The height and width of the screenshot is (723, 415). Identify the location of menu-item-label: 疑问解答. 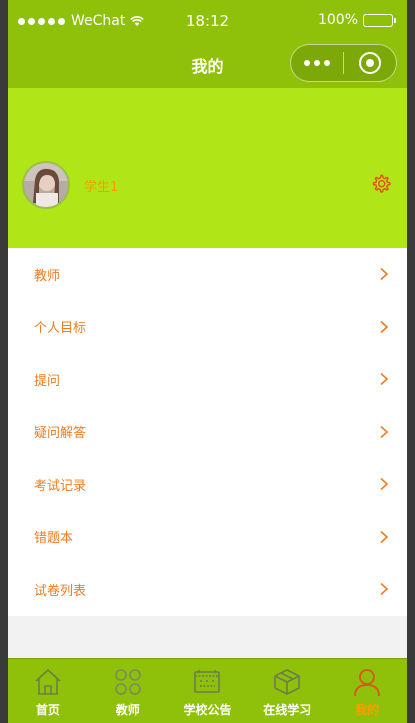
(60, 434).